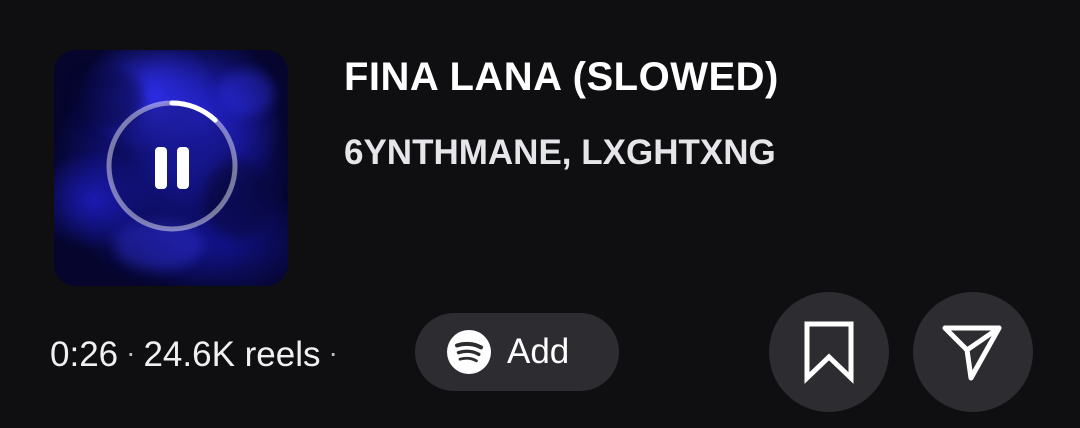  I want to click on send-icon, so click(972, 353).